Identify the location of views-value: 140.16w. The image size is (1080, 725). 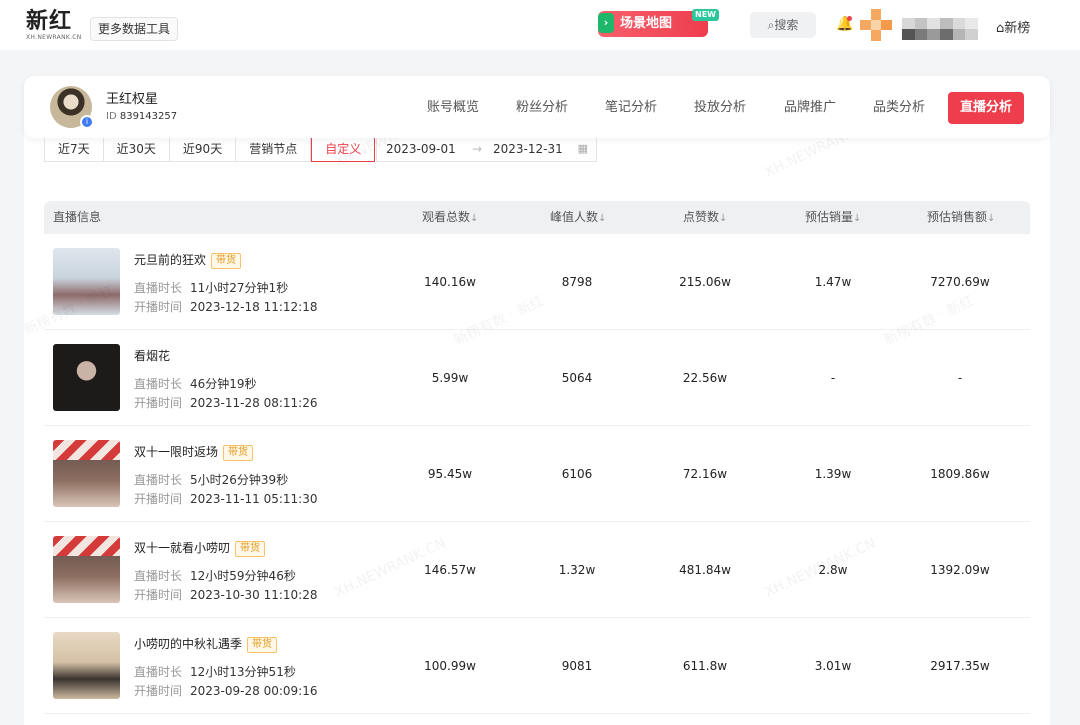
(450, 282).